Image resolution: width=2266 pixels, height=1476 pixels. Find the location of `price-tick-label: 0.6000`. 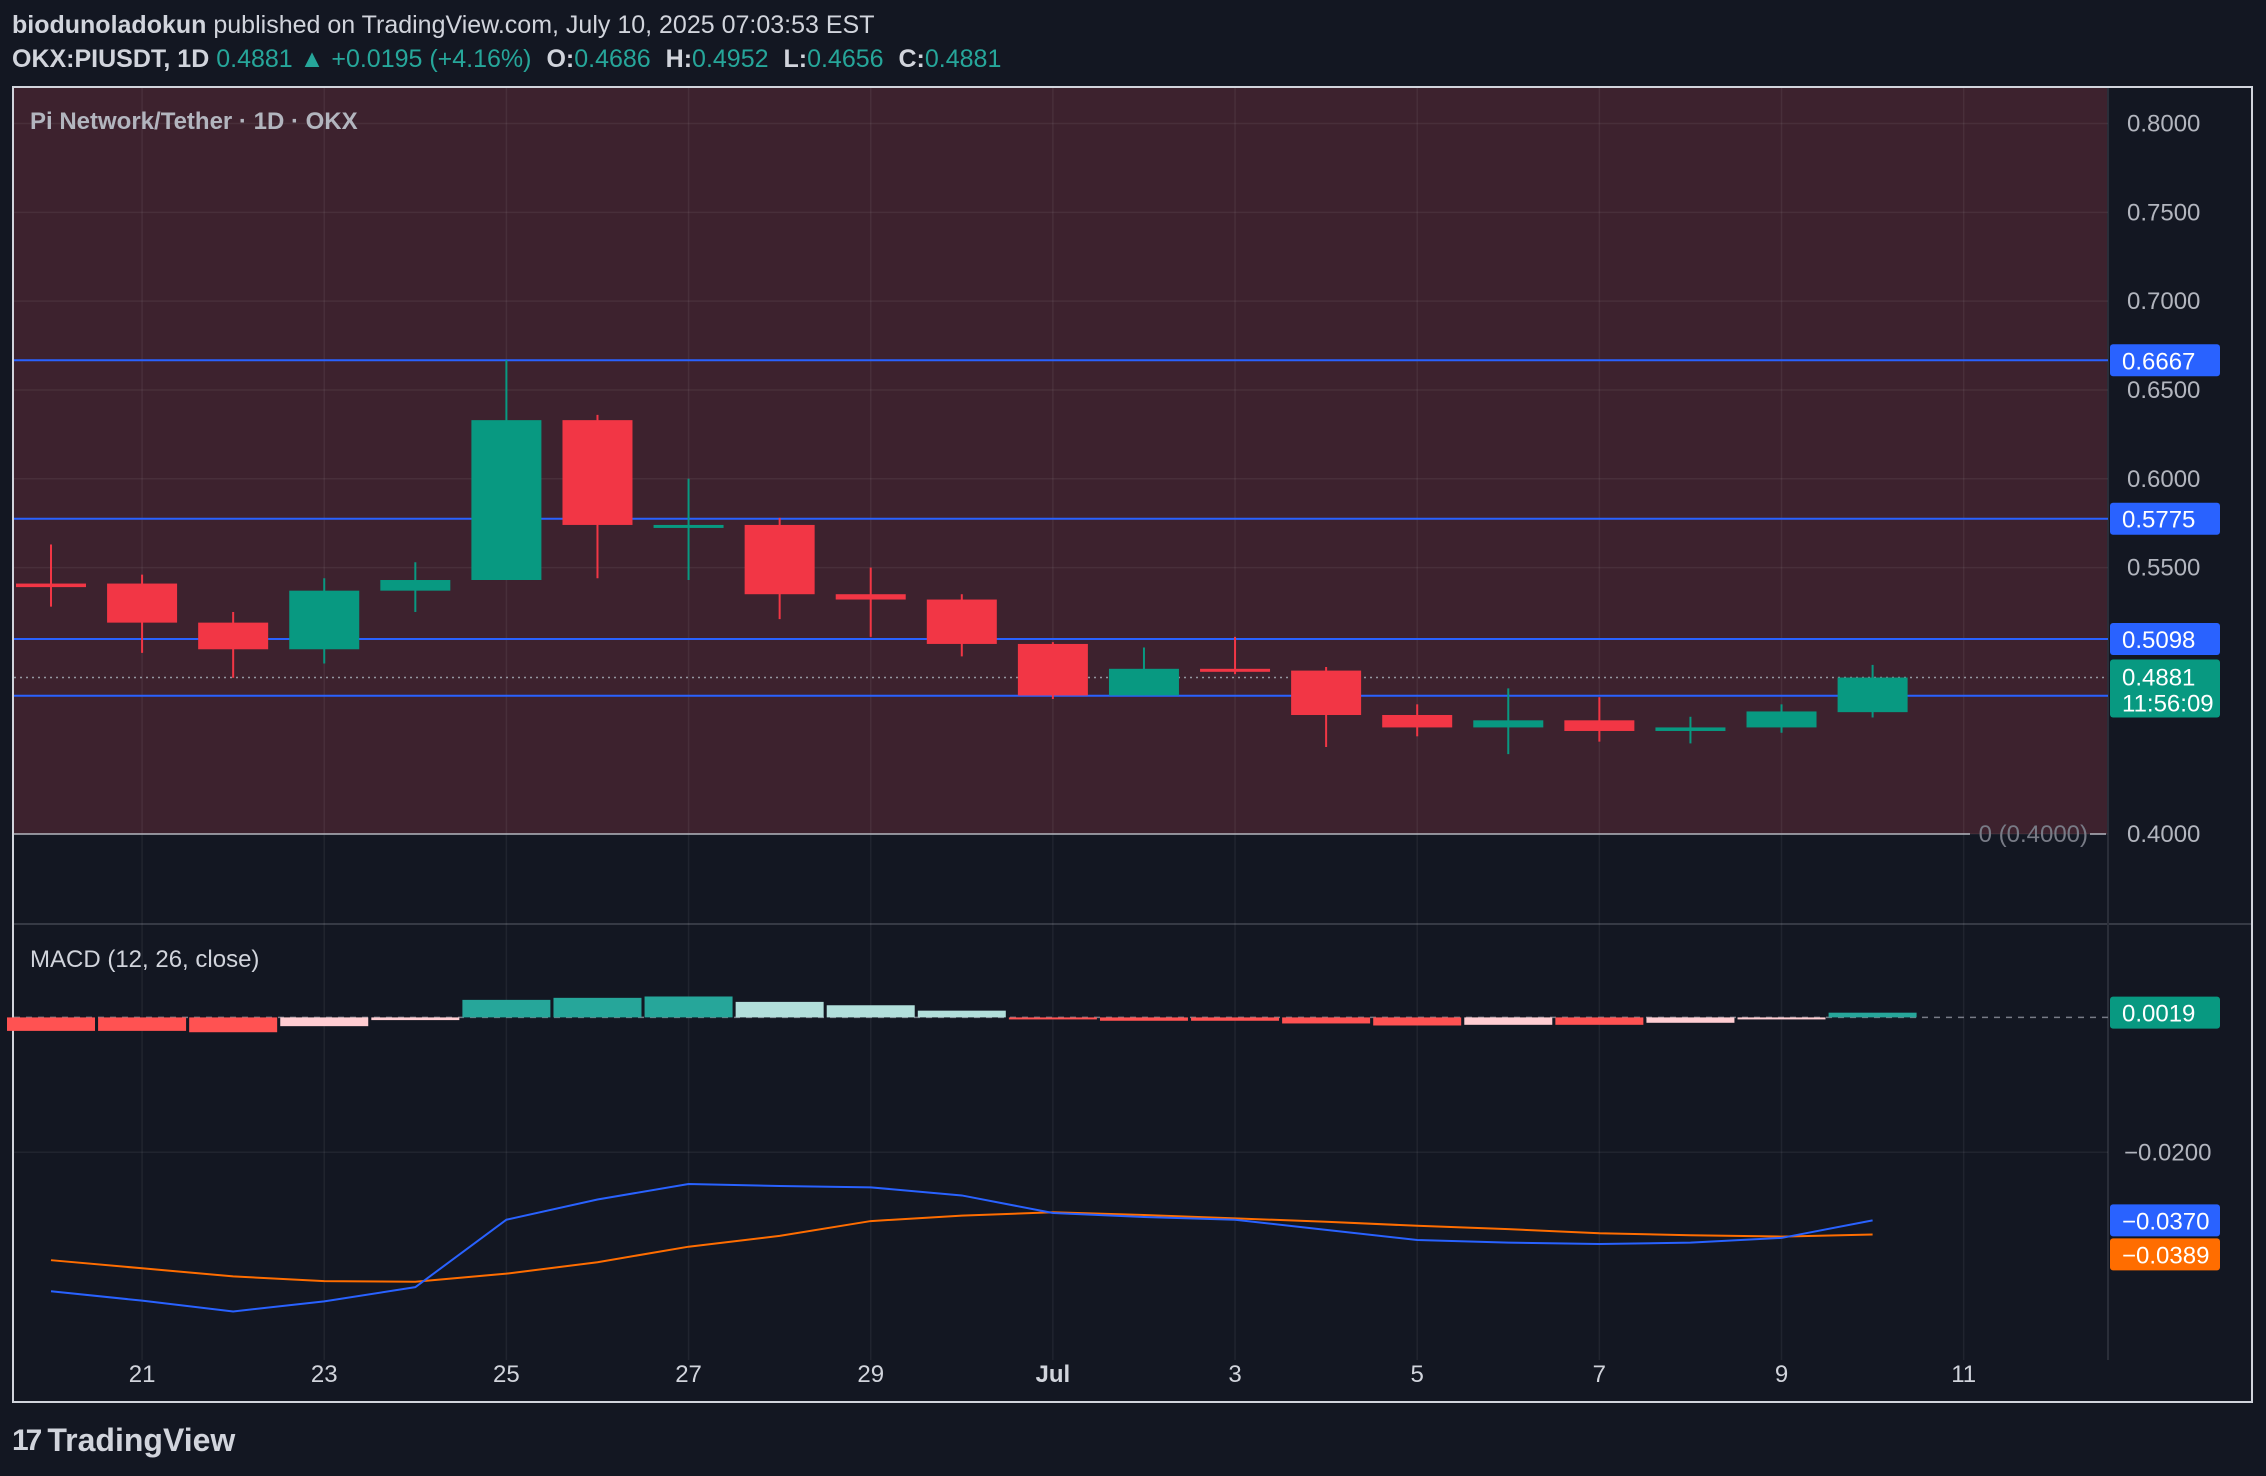

price-tick-label: 0.6000 is located at coordinates (2163, 479).